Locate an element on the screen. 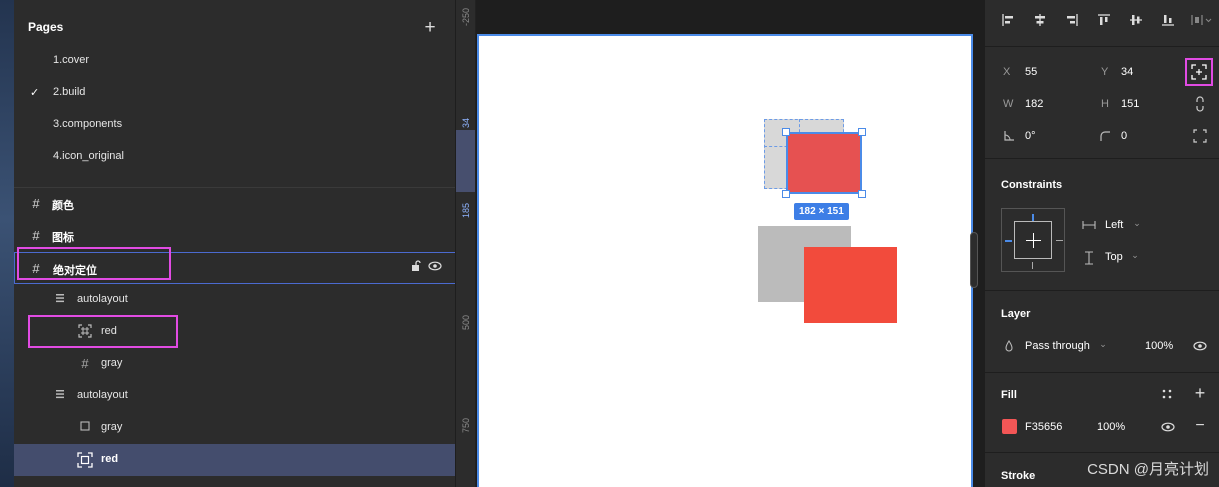  align-center-h-icon is located at coordinates (1040, 22).